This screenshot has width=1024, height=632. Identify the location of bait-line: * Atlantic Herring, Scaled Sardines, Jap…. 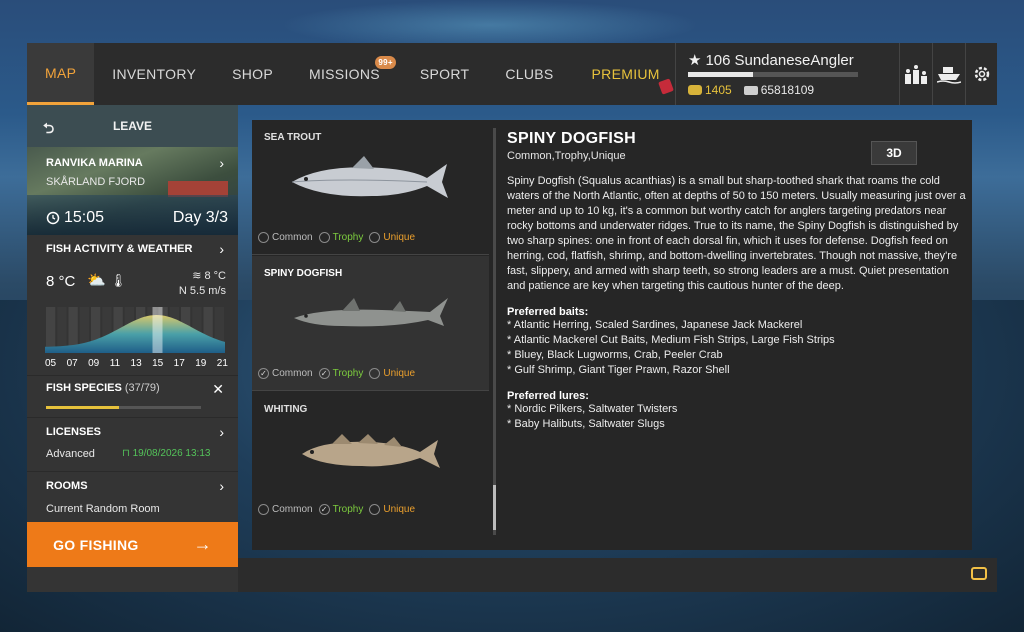
(655, 325).